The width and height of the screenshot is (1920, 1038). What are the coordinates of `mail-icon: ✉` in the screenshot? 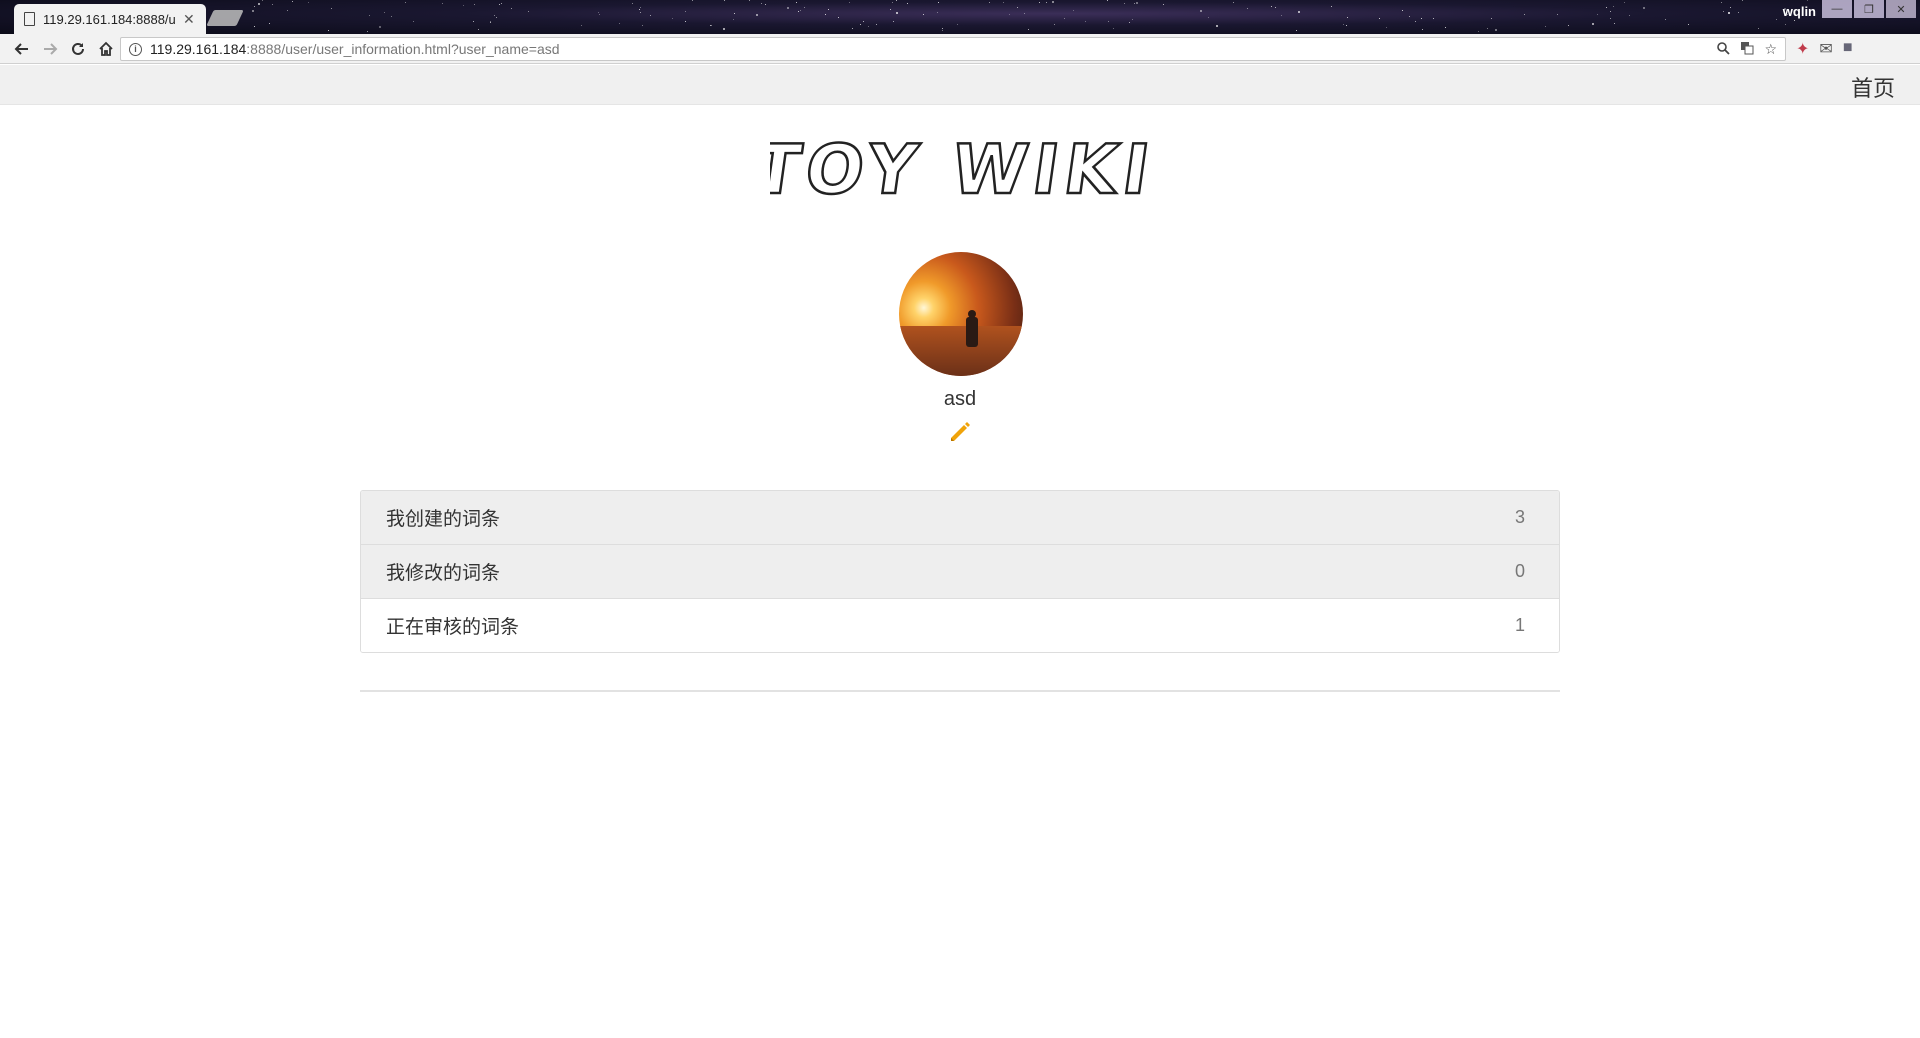 It's located at (1825, 49).